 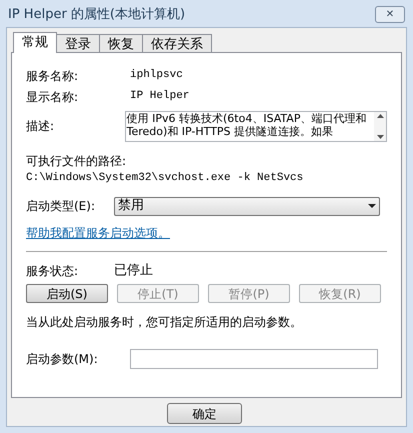 I want to click on scroll-down-icon, so click(x=380, y=137).